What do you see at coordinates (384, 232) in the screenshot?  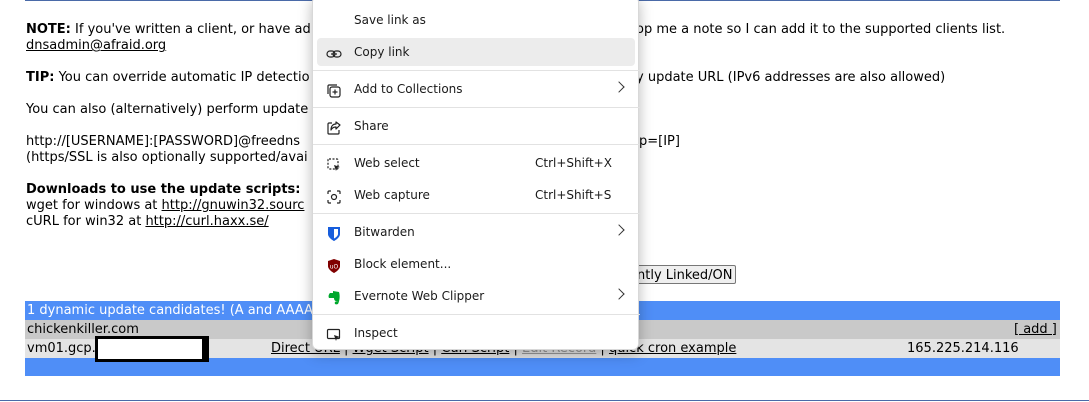 I see `menu-item-label: Bitwarden` at bounding box center [384, 232].